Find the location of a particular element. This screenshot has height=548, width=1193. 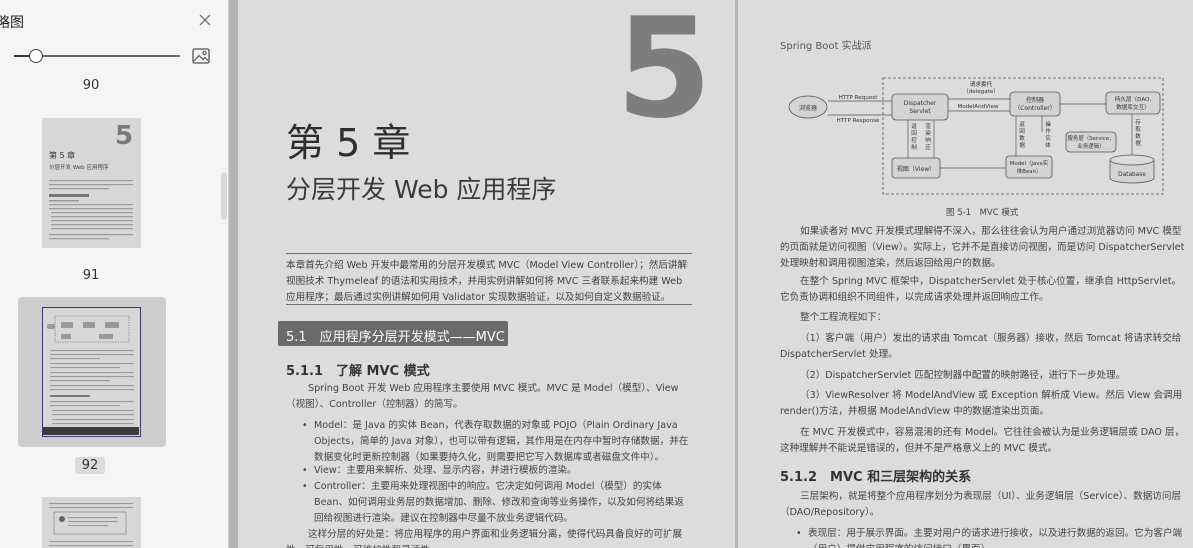

svg-text: 第 5 章 is located at coordinates (62, 155).